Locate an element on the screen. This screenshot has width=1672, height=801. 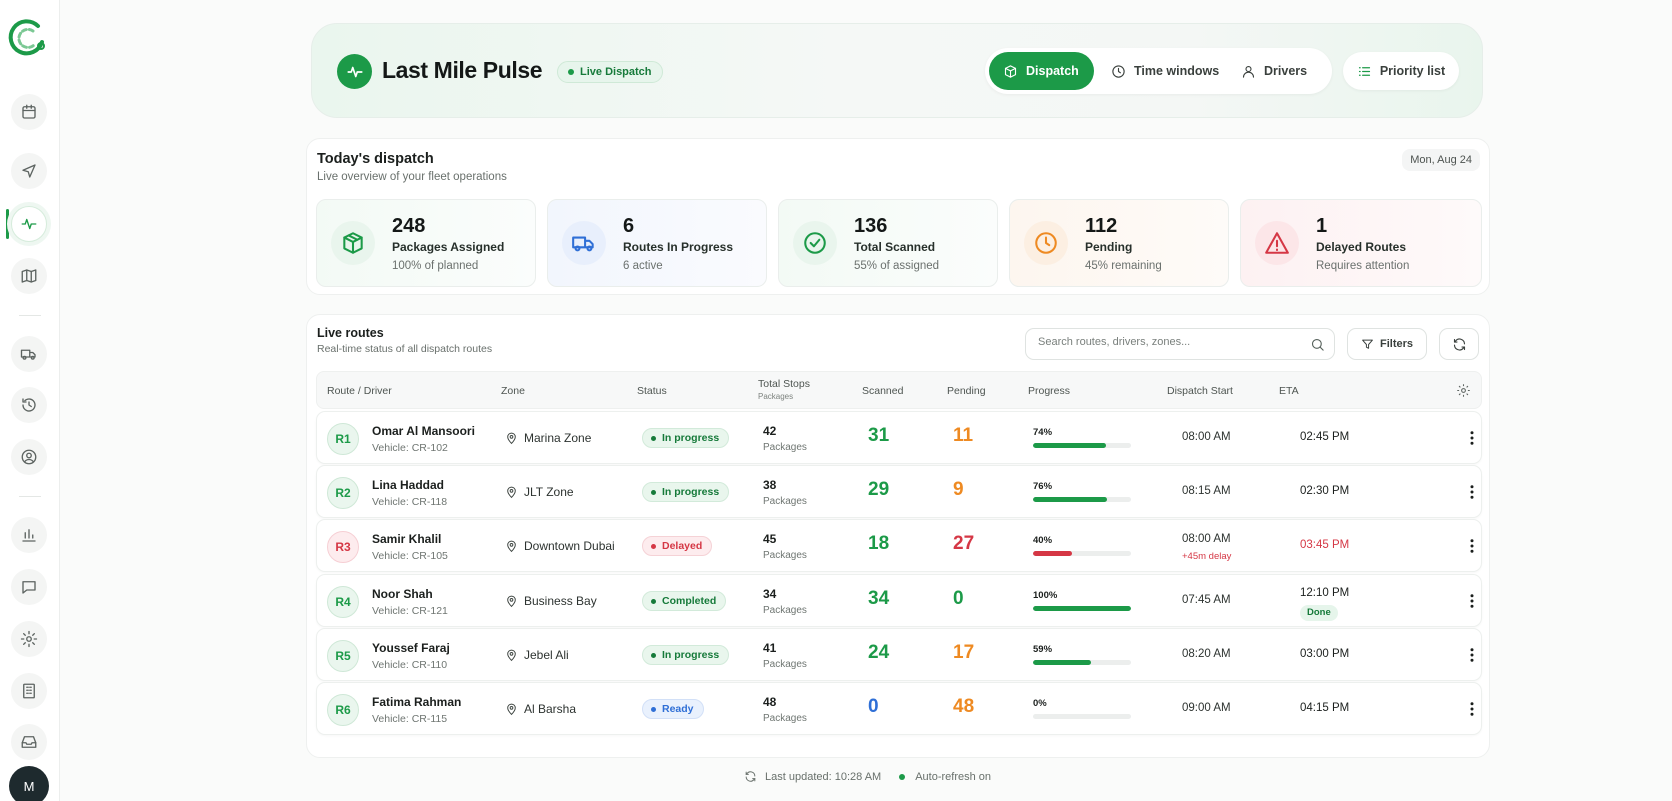
scanned-count: 29 is located at coordinates (879, 489).